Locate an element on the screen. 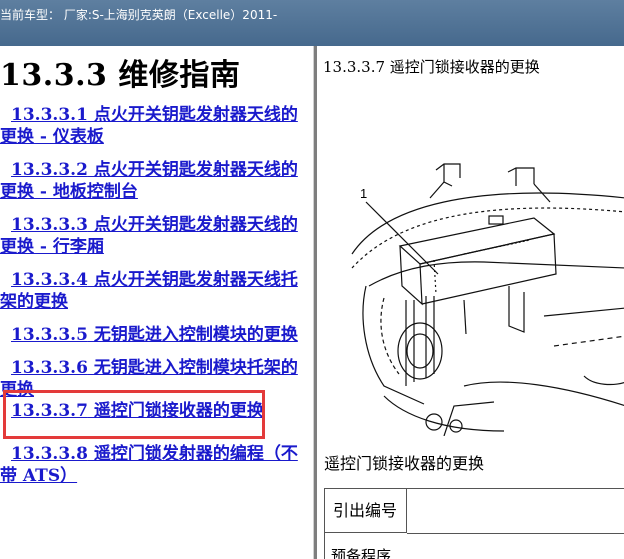 This screenshot has width=624, height=559. figure-caption: 遥控门锁接收器的更换 is located at coordinates (404, 463).